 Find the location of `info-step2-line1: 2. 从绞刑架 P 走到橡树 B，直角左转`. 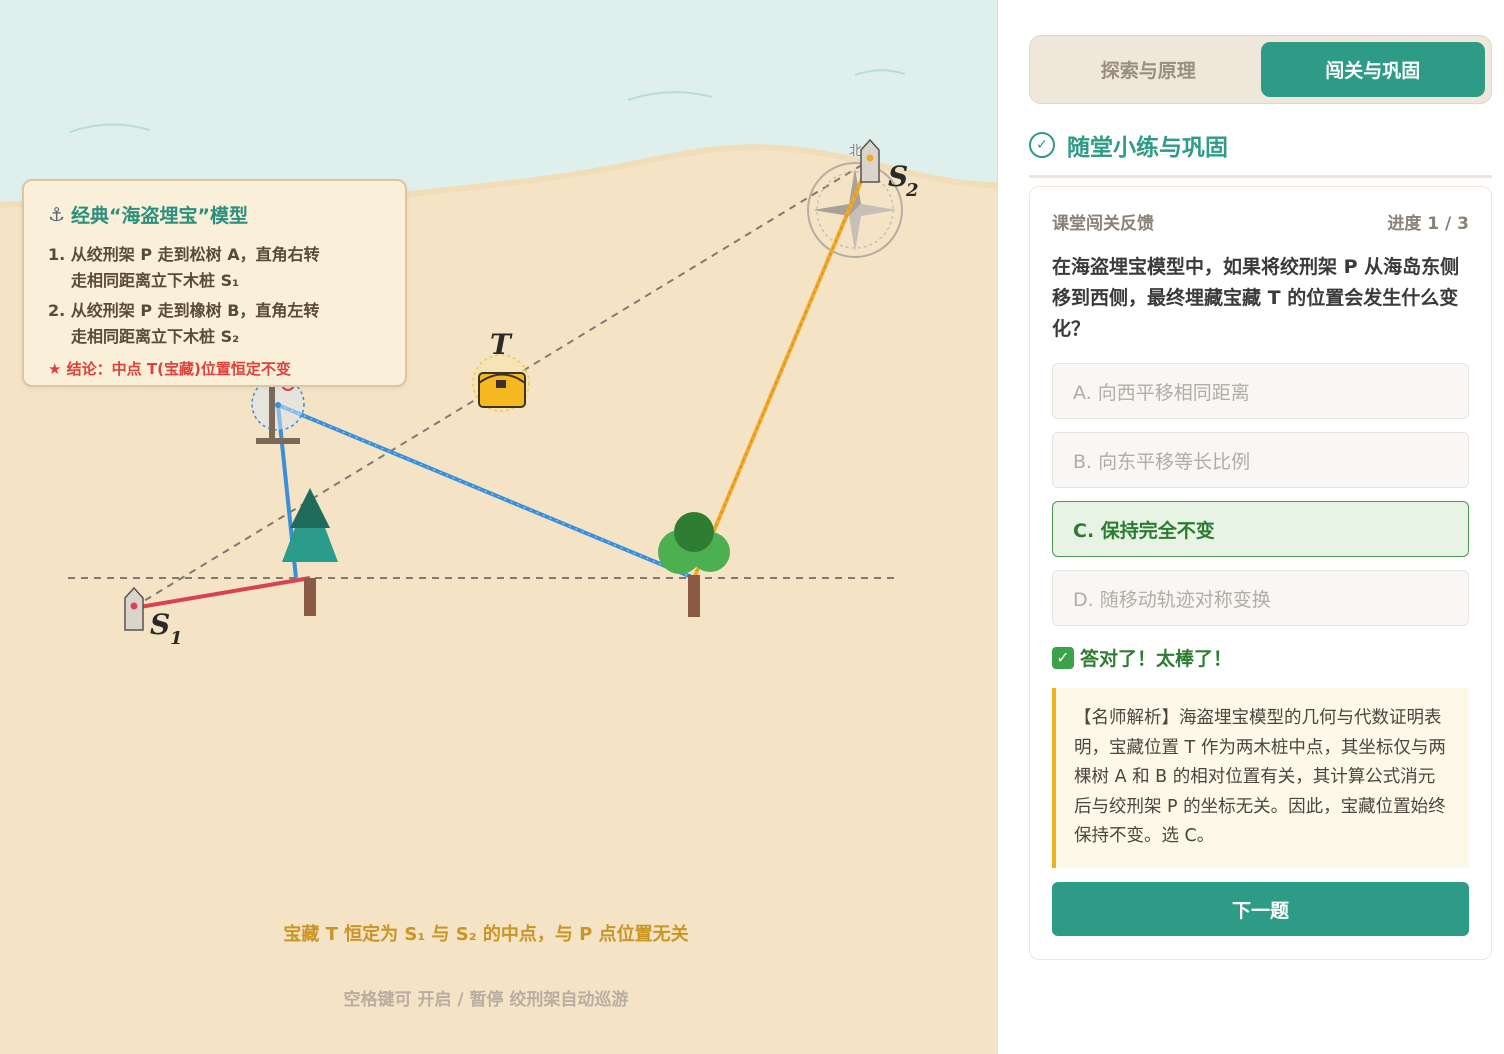

info-step2-line1: 2. 从绞刑架 P 走到橡树 B，直角左转 is located at coordinates (184, 310).